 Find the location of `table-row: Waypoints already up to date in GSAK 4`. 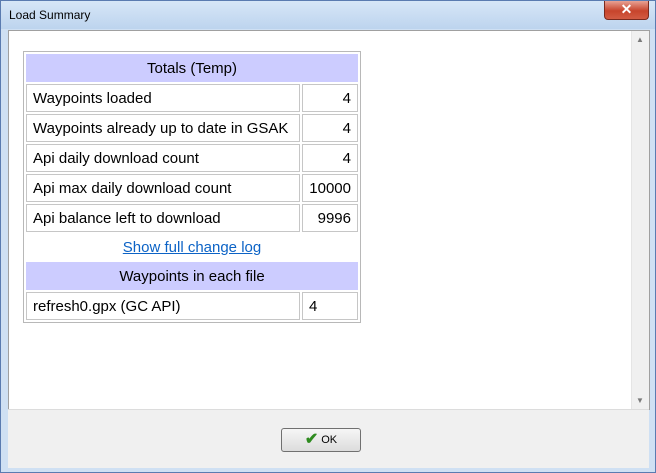

table-row: Waypoints already up to date in GSAK 4 is located at coordinates (192, 128).